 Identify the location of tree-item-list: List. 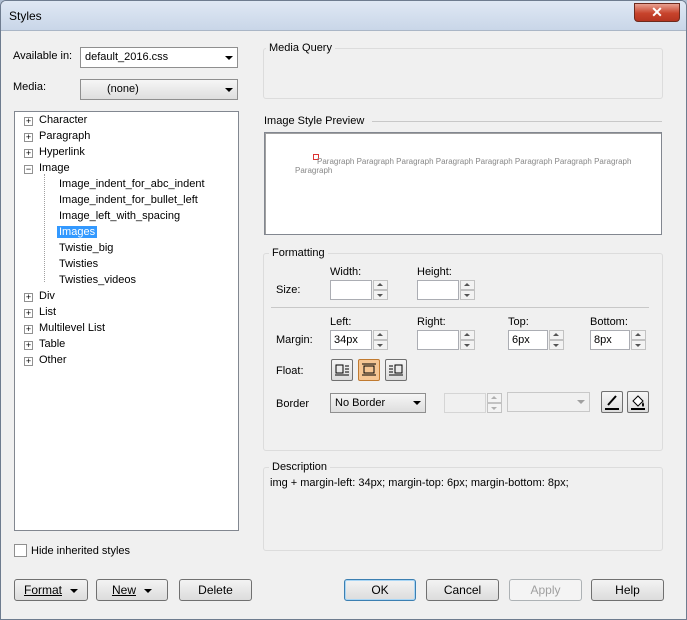
(47, 312).